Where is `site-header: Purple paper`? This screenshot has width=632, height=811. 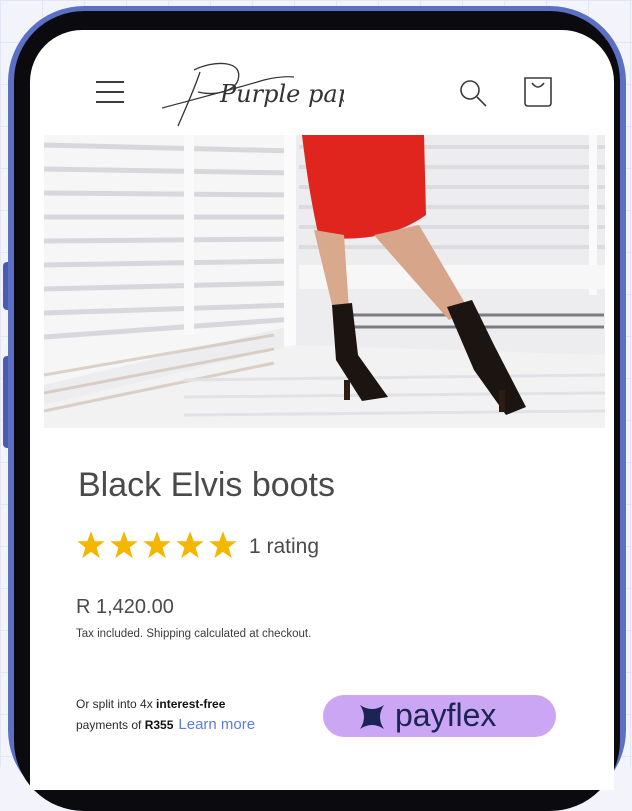
site-header: Purple paper is located at coordinates (322, 84).